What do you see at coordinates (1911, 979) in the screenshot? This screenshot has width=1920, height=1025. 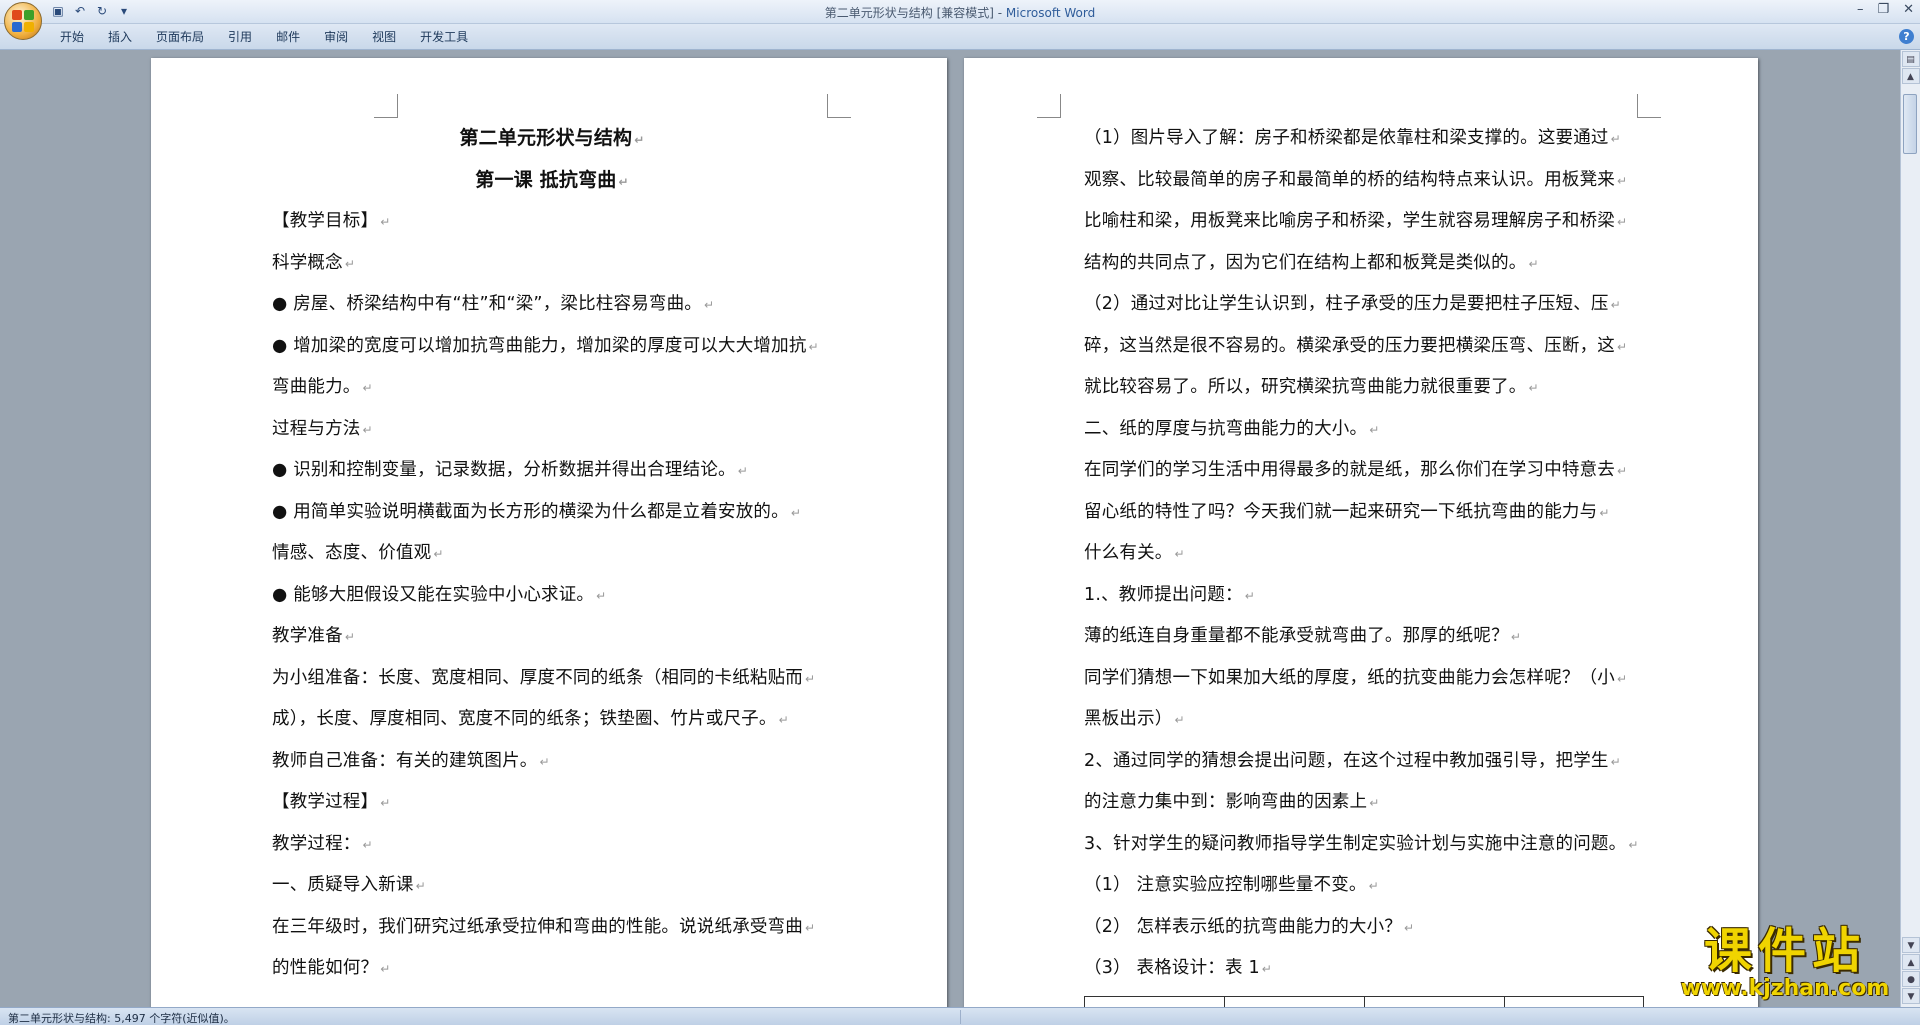 I see `select-browse-object-icon: ●` at bounding box center [1911, 979].